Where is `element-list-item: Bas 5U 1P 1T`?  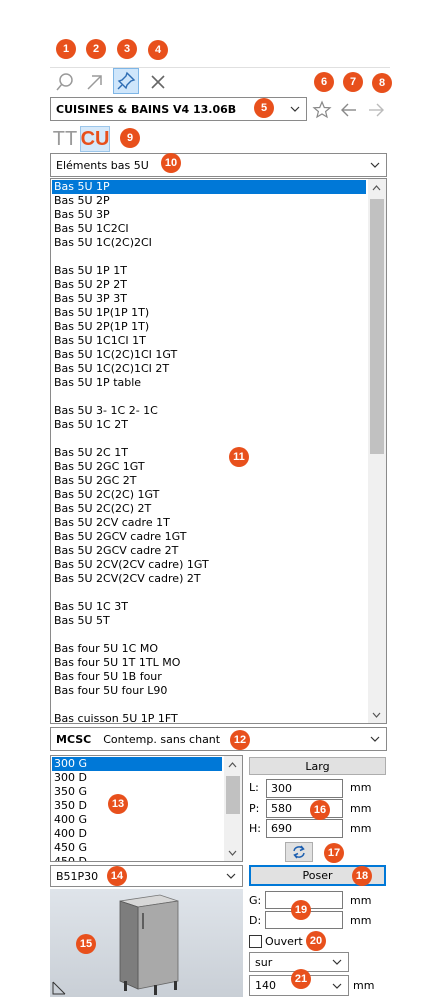 element-list-item: Bas 5U 1P 1T is located at coordinates (209, 271).